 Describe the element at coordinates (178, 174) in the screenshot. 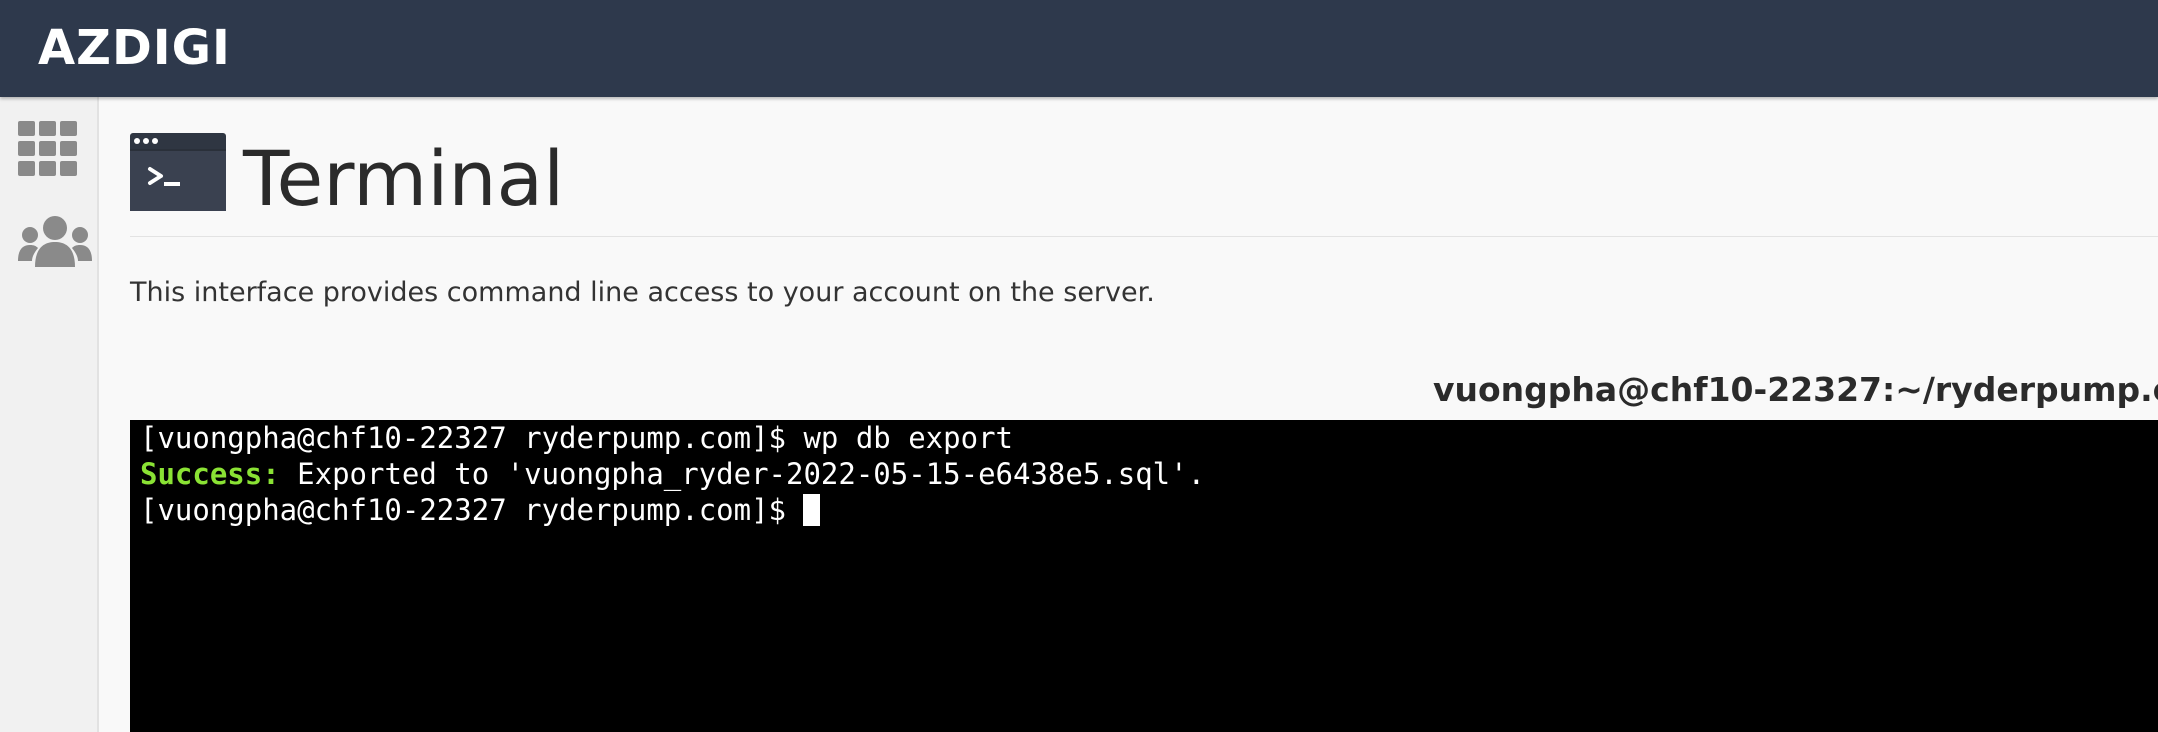

I see `terminal-icon` at that location.